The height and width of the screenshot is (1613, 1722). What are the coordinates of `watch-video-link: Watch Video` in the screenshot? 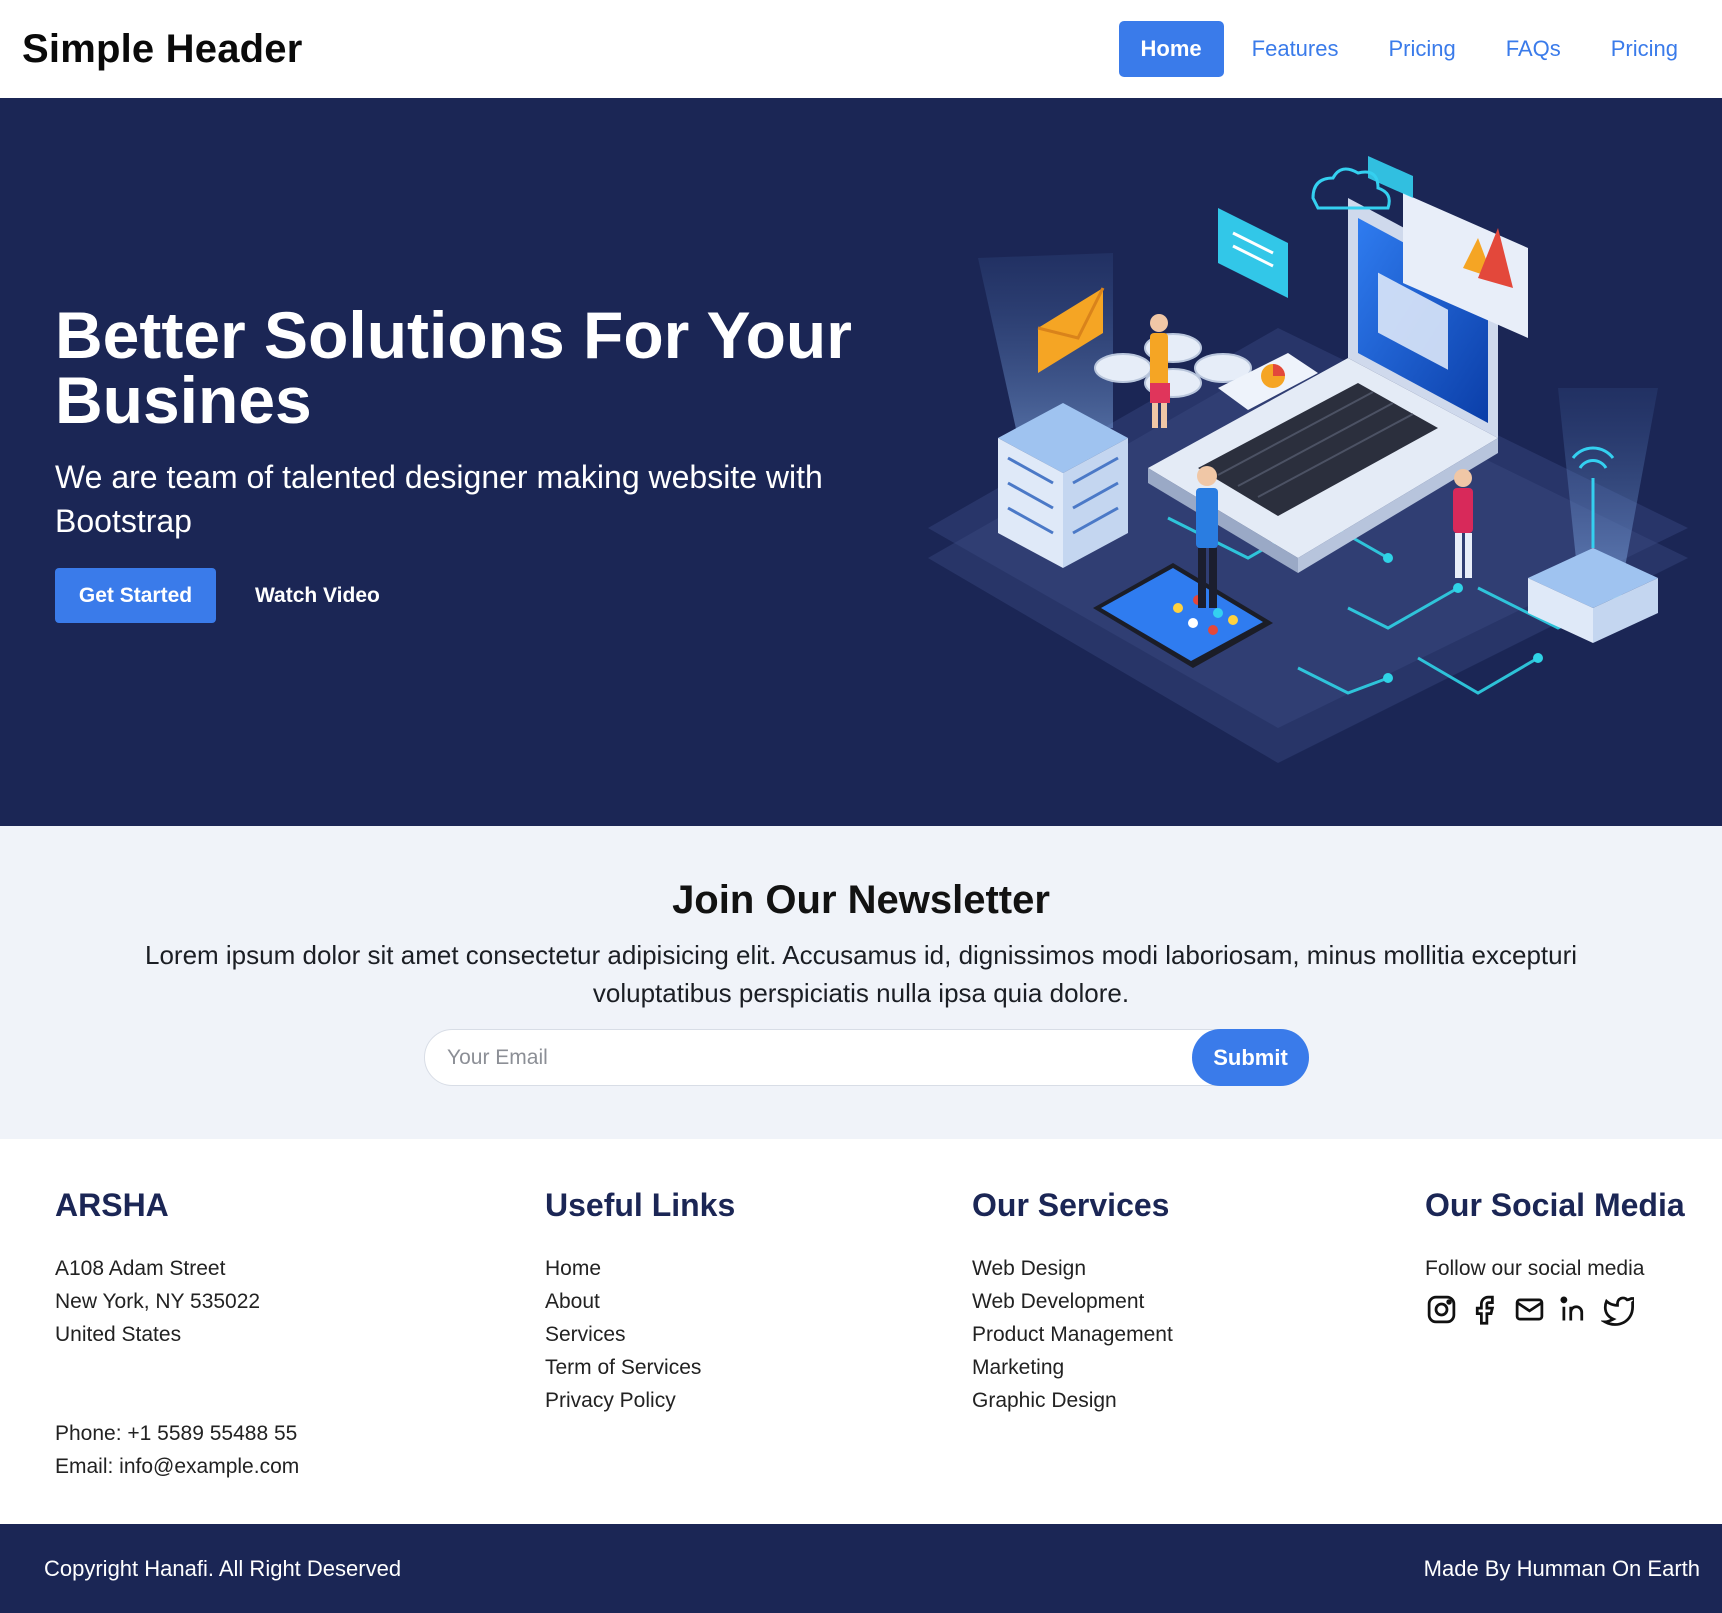 It's located at (317, 595).